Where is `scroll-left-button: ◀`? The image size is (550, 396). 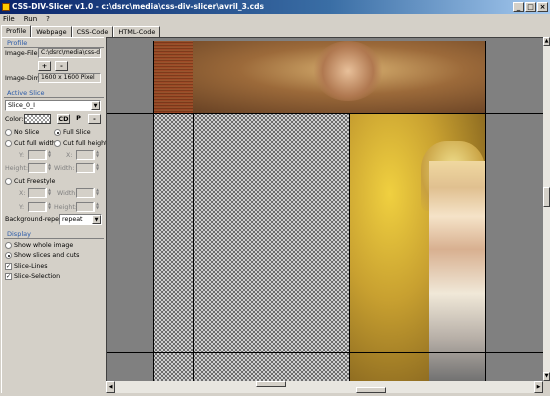 scroll-left-button: ◀ is located at coordinates (110, 387).